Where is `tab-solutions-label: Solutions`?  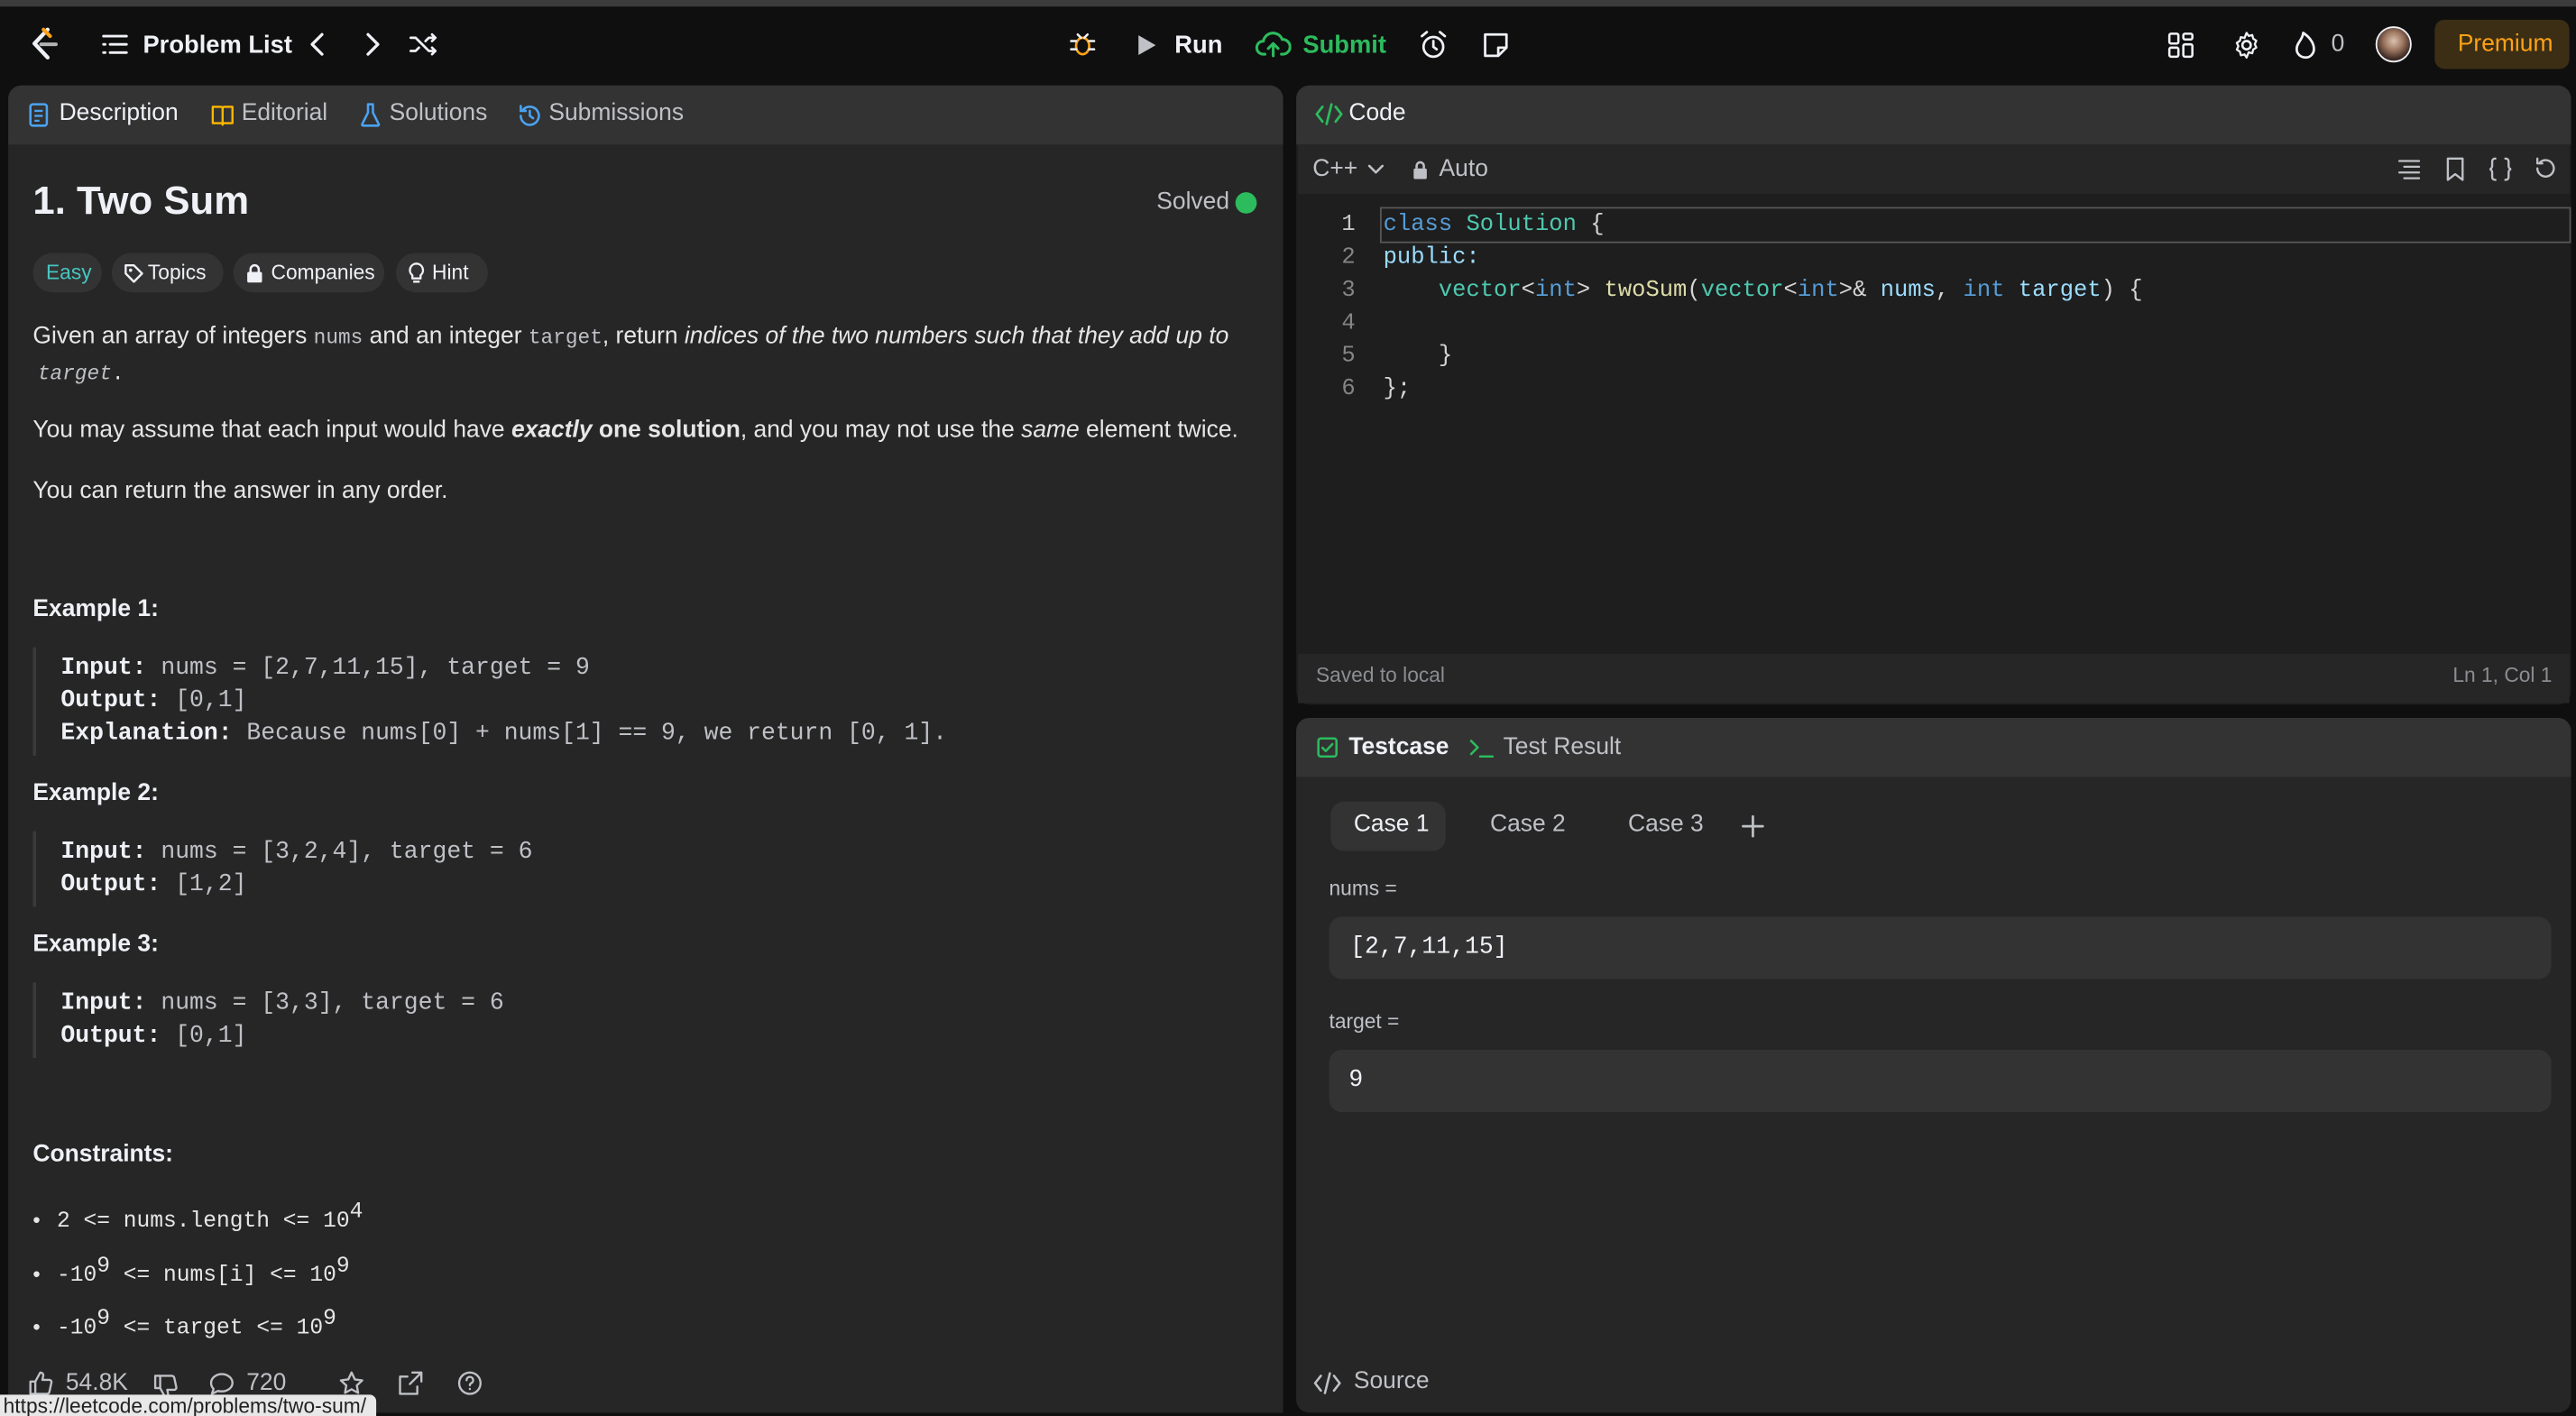
tab-solutions-label: Solutions is located at coordinates (438, 114).